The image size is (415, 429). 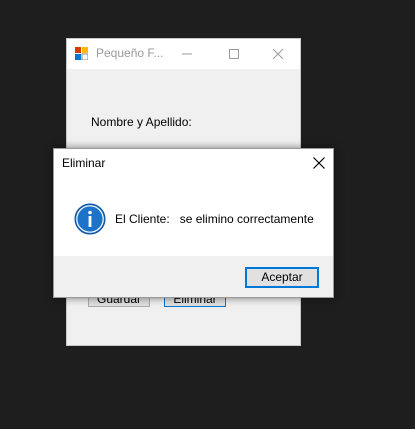 I want to click on dialog-close-button, so click(x=319, y=163).